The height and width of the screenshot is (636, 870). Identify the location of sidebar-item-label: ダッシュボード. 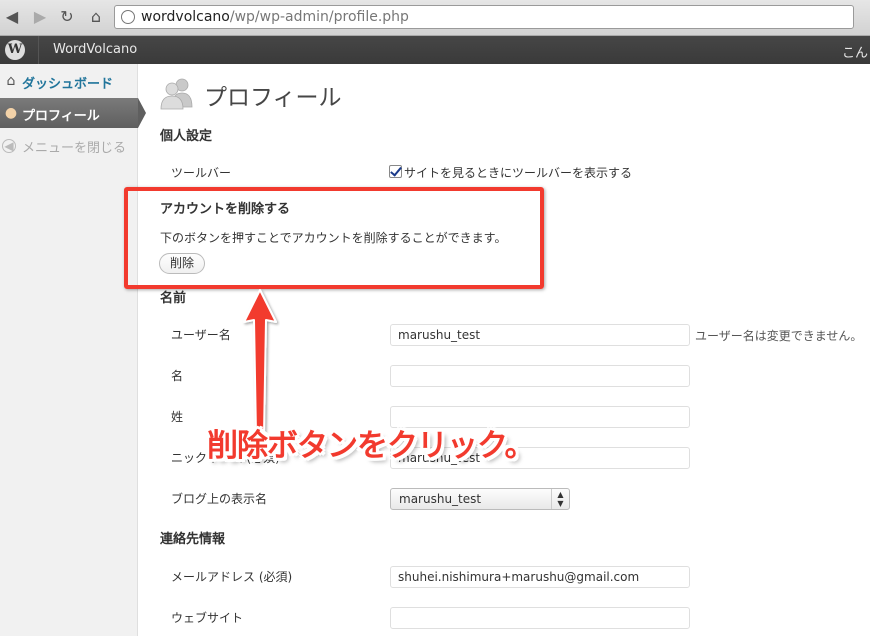
(68, 84).